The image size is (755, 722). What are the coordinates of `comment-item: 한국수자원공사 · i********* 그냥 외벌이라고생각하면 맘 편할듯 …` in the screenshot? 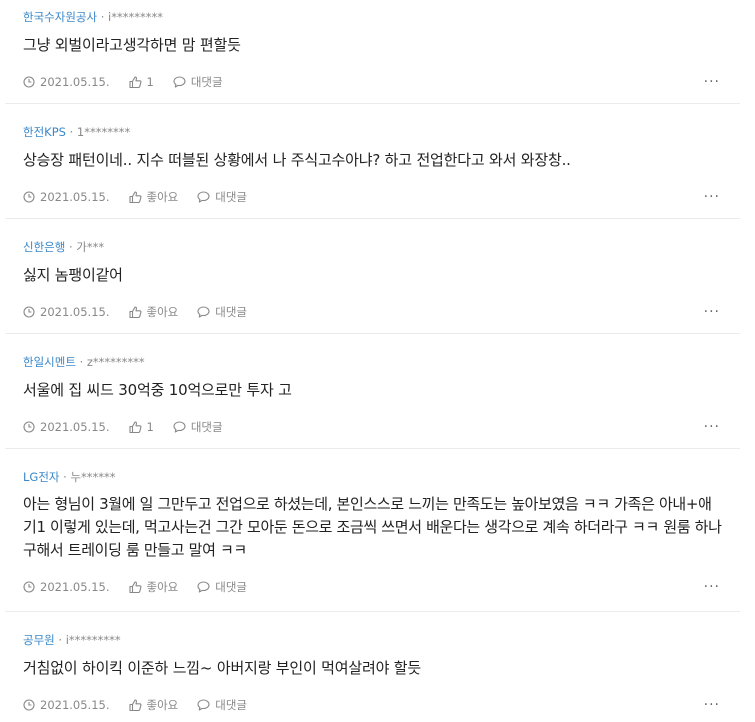 It's located at (372, 52).